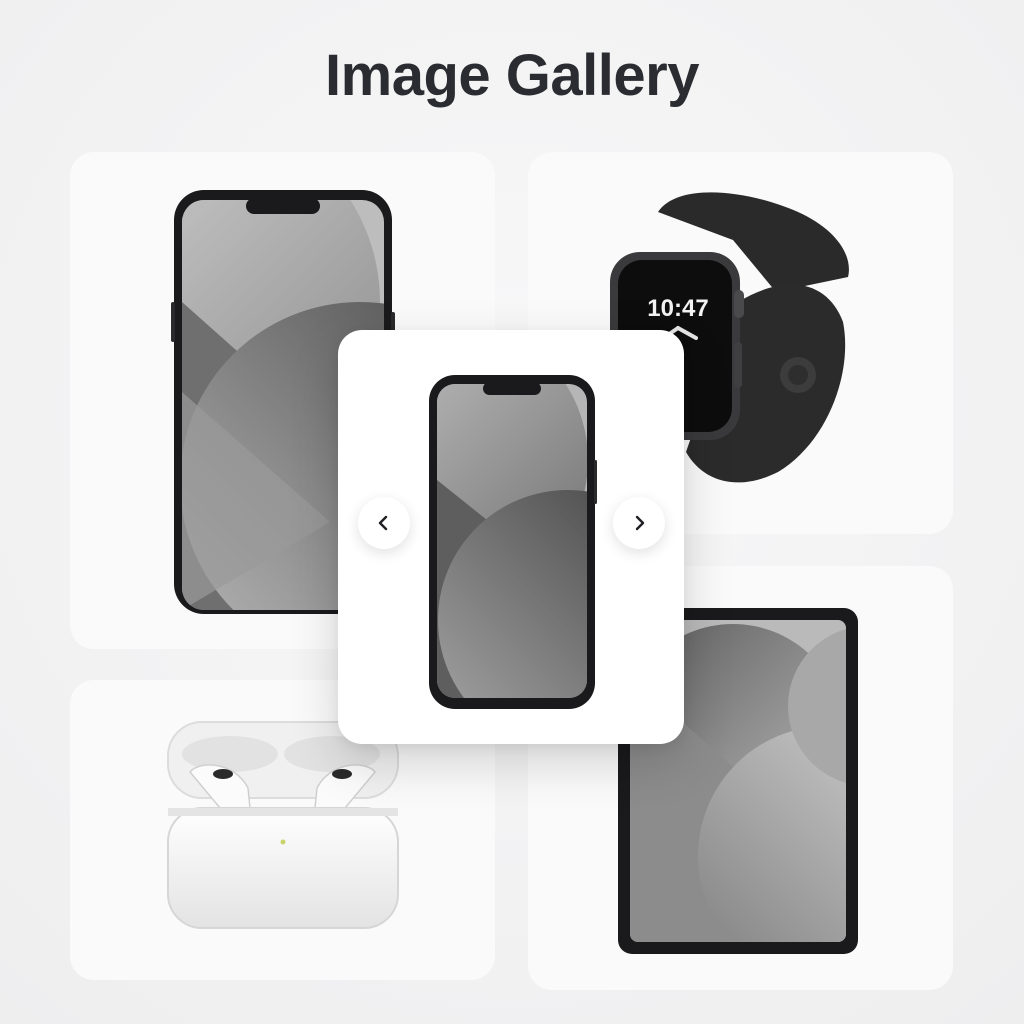 Image resolution: width=1024 pixels, height=1024 pixels. I want to click on previous-image-button, so click(384, 523).